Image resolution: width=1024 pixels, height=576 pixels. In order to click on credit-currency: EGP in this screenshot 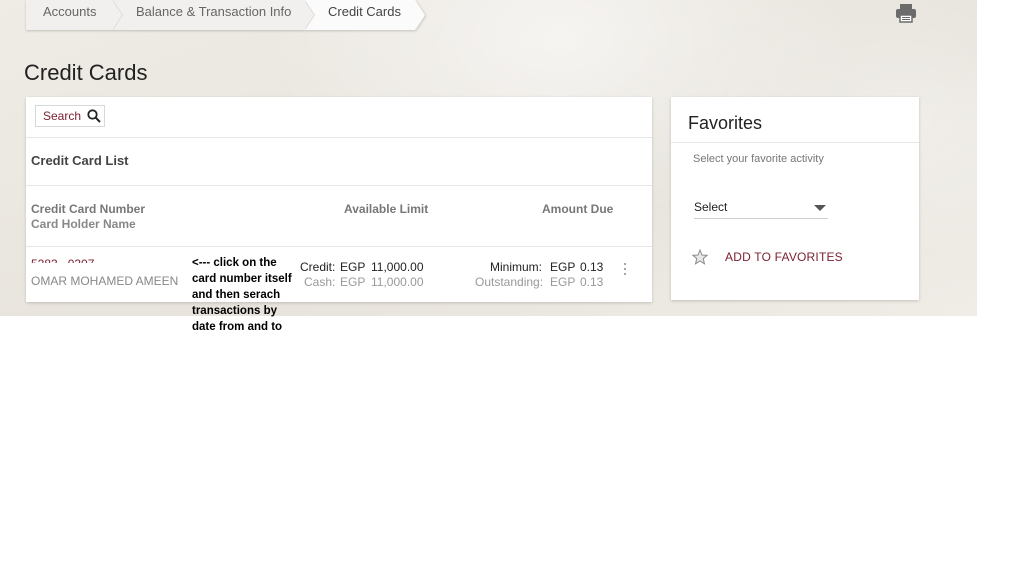, I will do `click(353, 267)`.